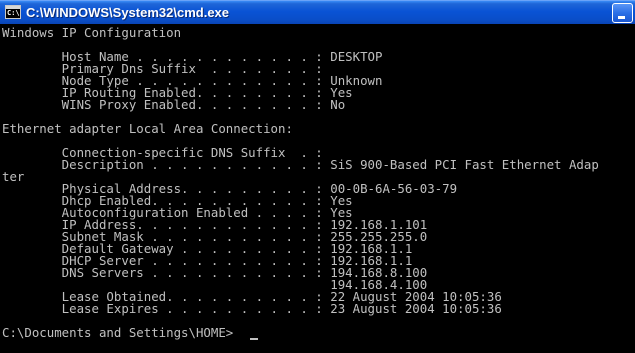 This screenshot has width=635, height=353. What do you see at coordinates (317, 12) in the screenshot?
I see `title-bar: C:\ C:\WINDOWS\System32\cmd.exe` at bounding box center [317, 12].